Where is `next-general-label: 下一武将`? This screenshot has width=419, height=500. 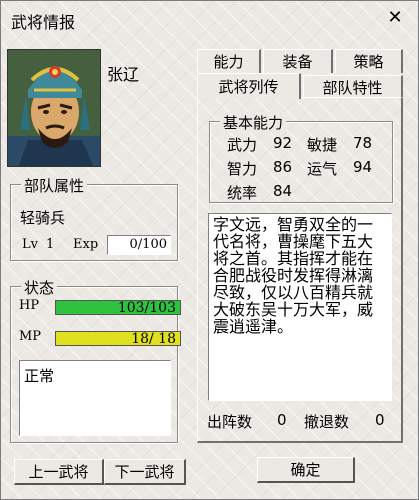
next-general-label: 下一武将 is located at coordinates (144, 472).